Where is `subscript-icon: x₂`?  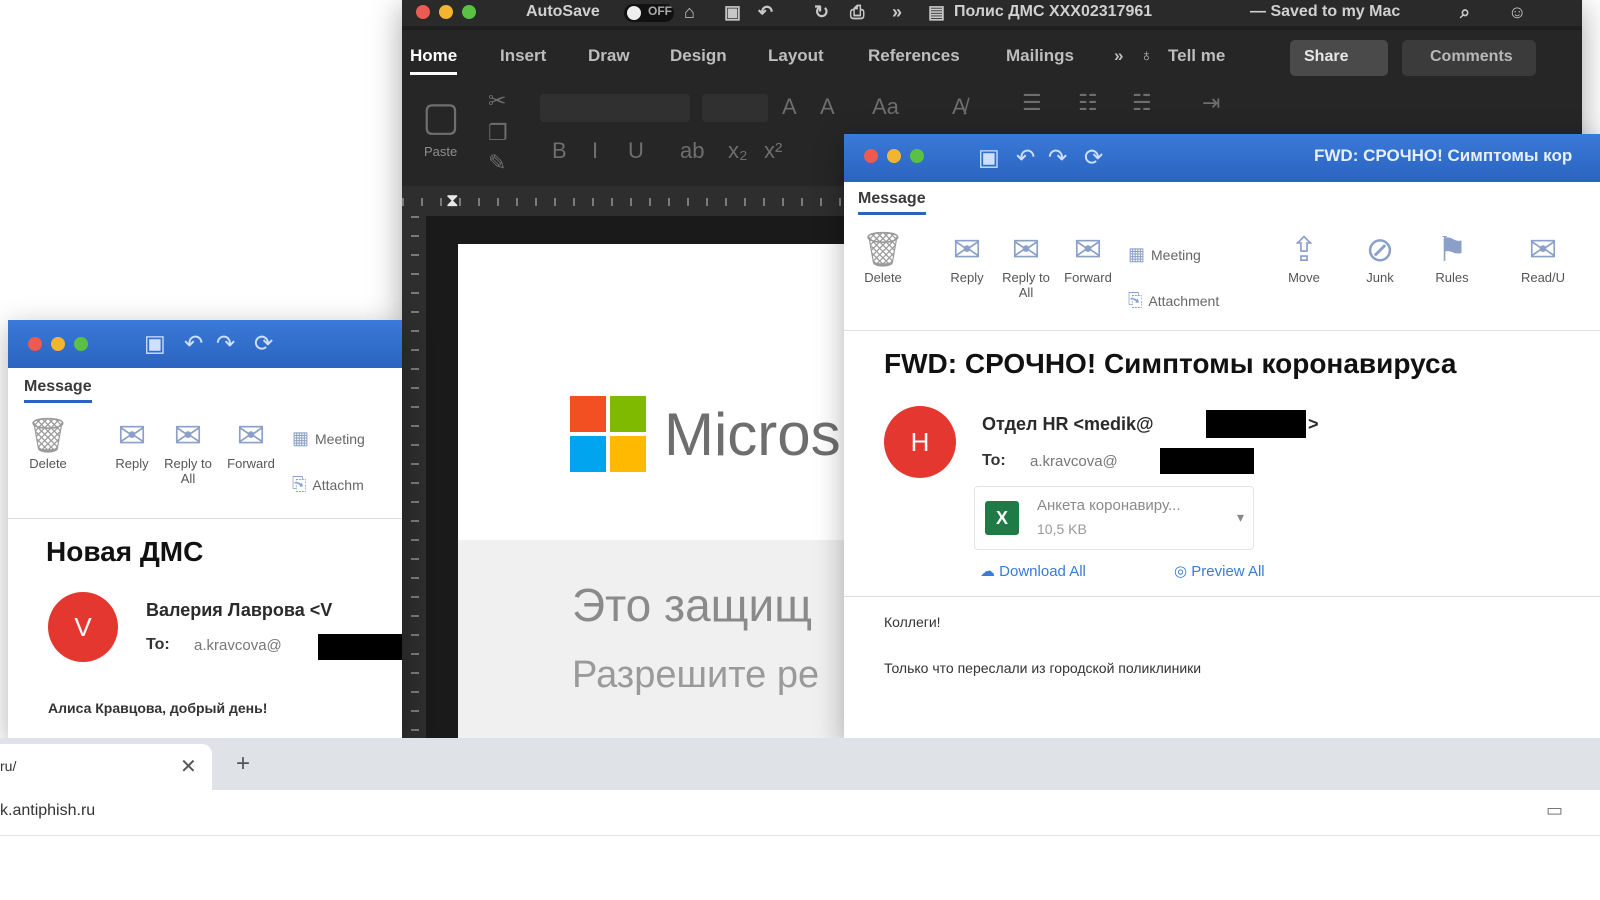
subscript-icon: x₂ is located at coordinates (738, 151).